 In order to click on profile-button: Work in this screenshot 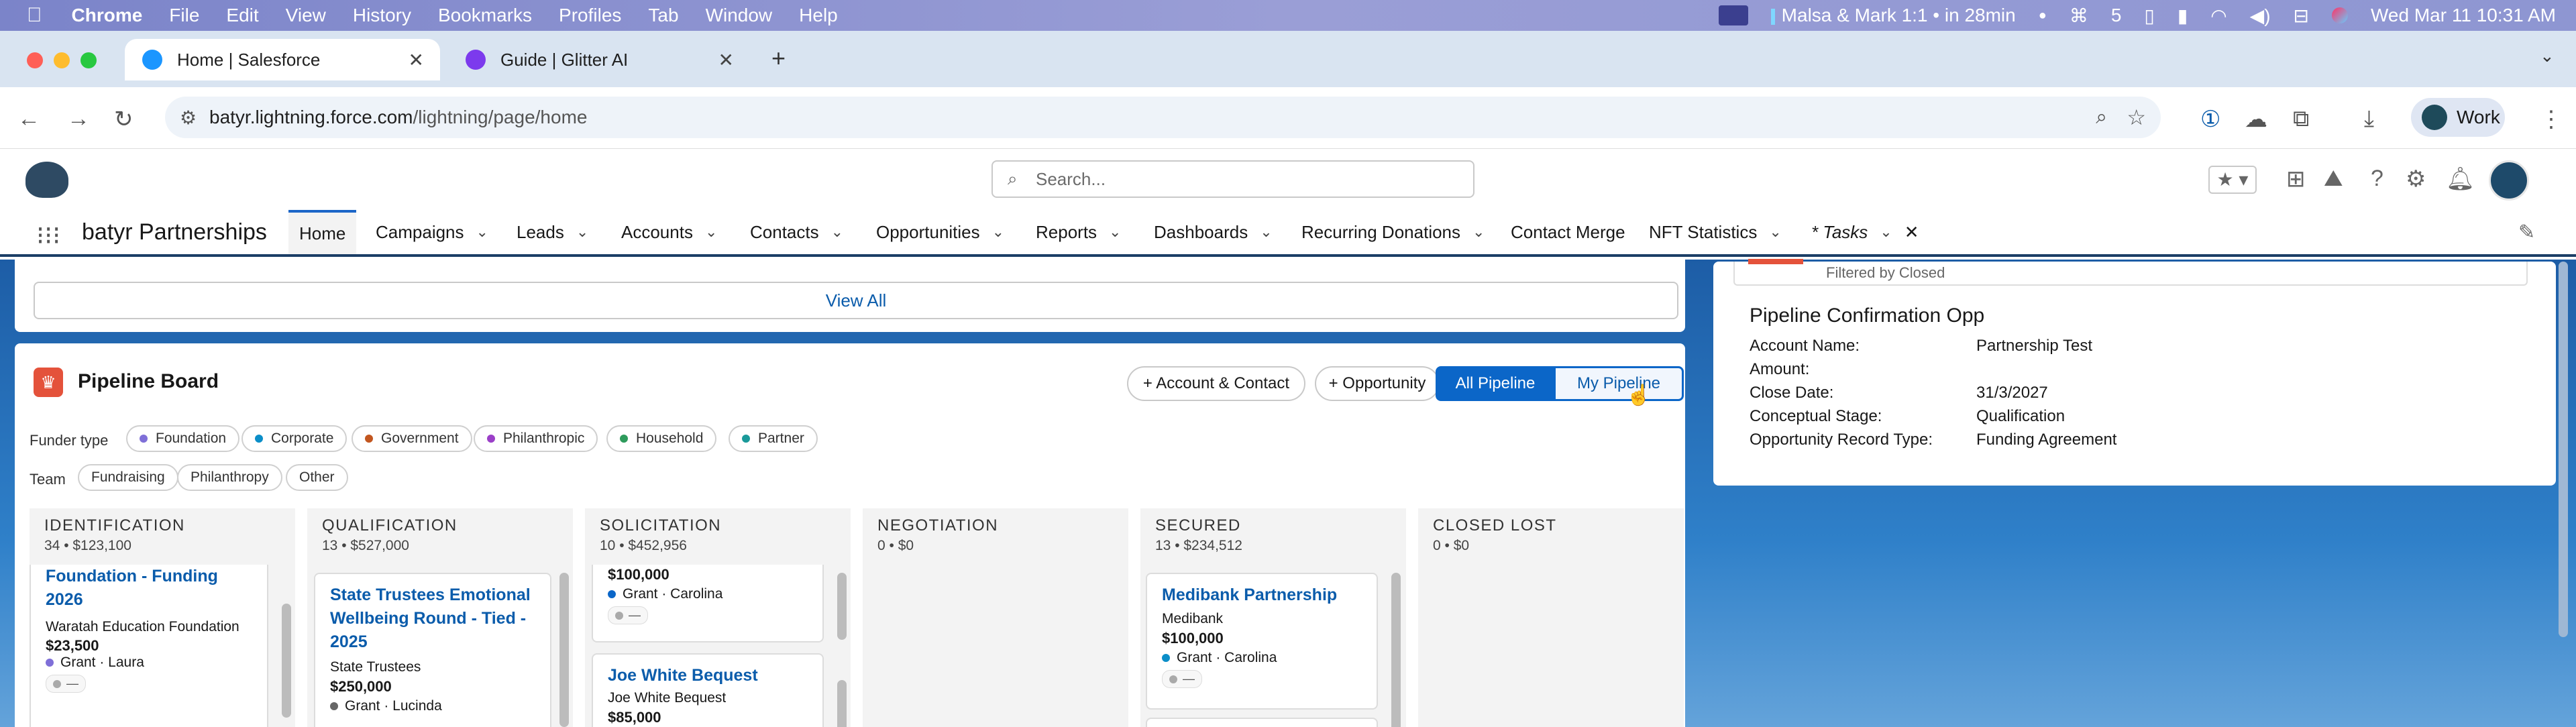, I will do `click(2458, 117)`.